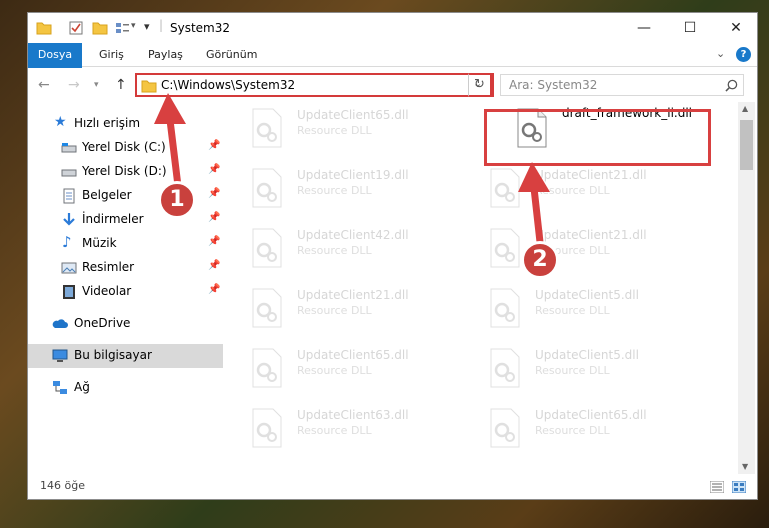  What do you see at coordinates (125, 388) in the screenshot?
I see `nav-network: Ağ` at bounding box center [125, 388].